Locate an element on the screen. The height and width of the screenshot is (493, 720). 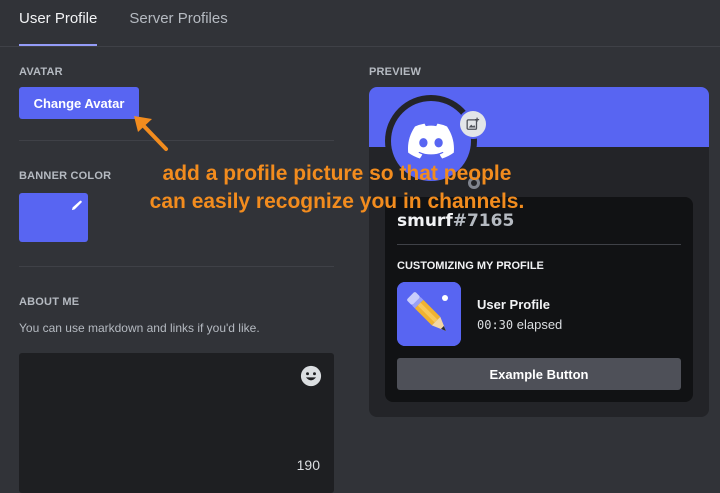
annotation-line-2: can easily recognize you in channels. is located at coordinates (337, 201).